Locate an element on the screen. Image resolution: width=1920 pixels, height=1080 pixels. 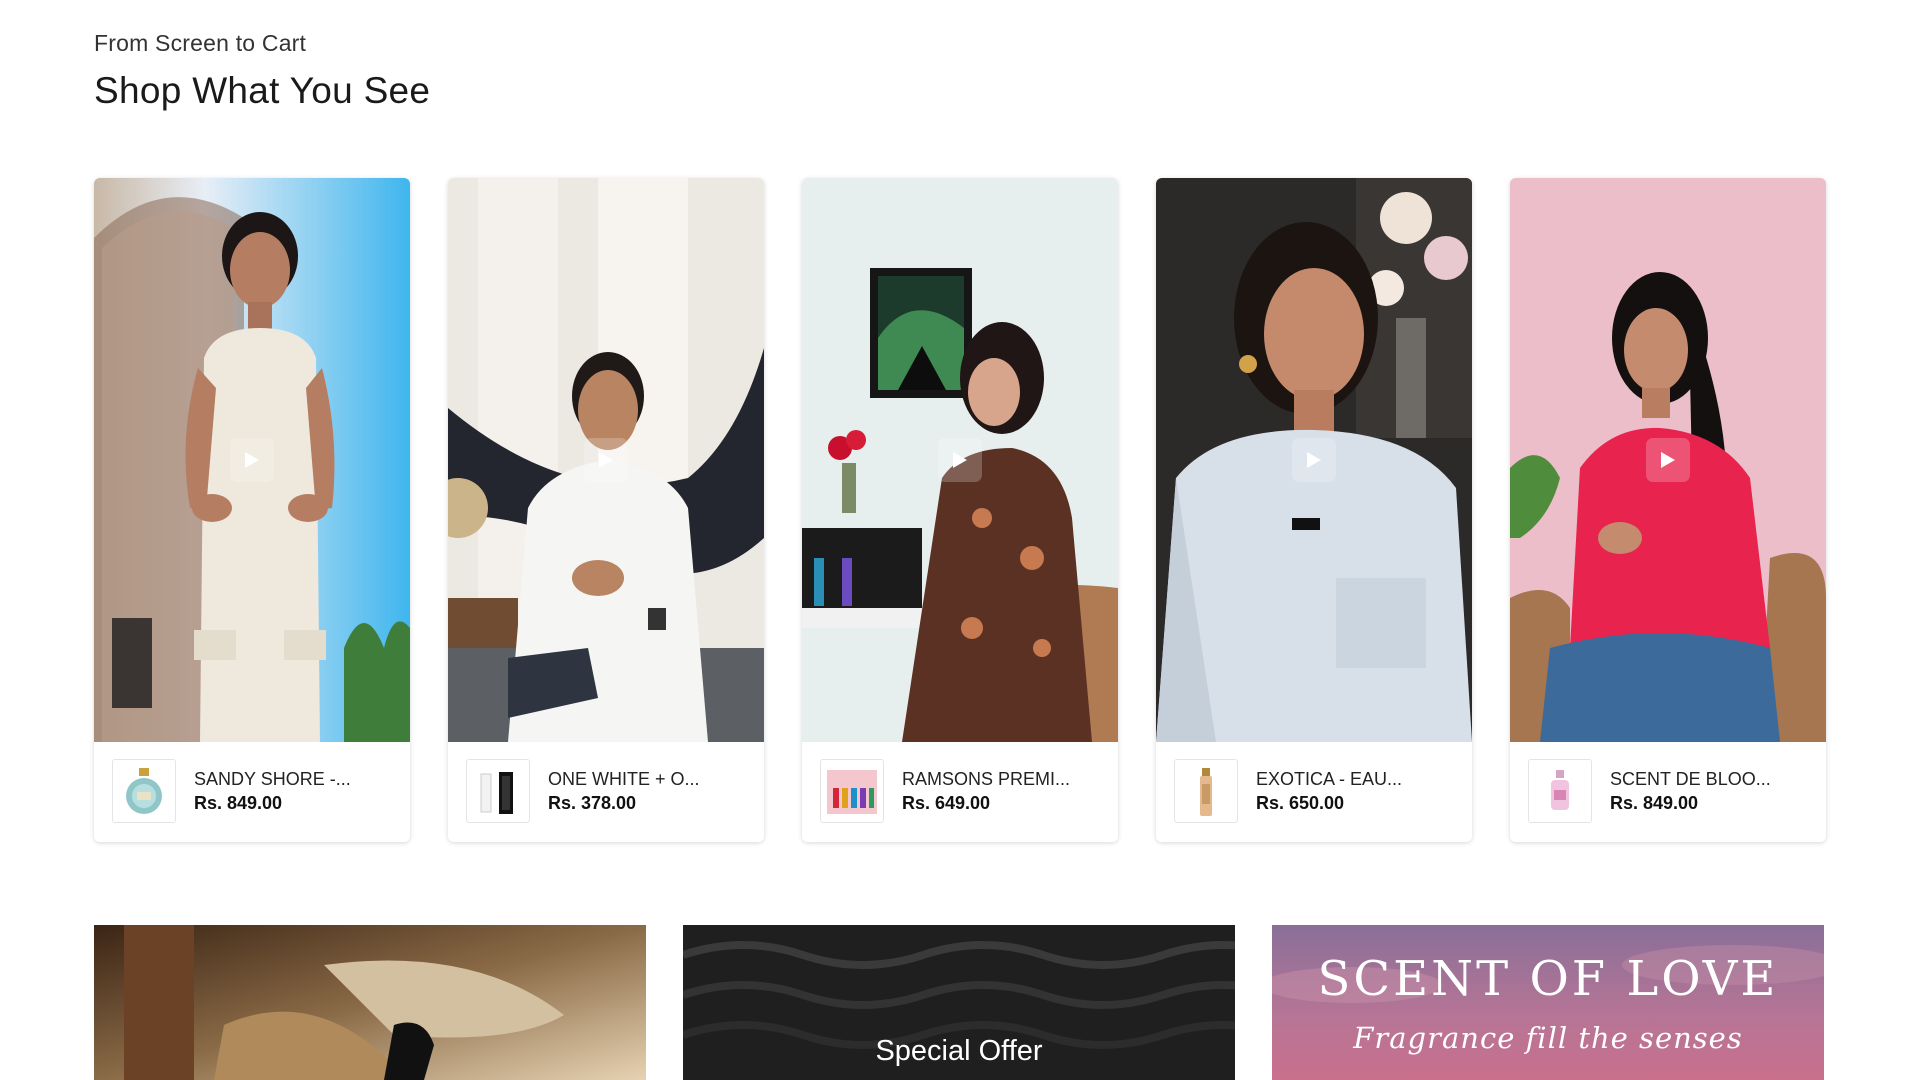
product-info: ONE WHITE + O... Rs. 378.00 is located at coordinates (606, 792).